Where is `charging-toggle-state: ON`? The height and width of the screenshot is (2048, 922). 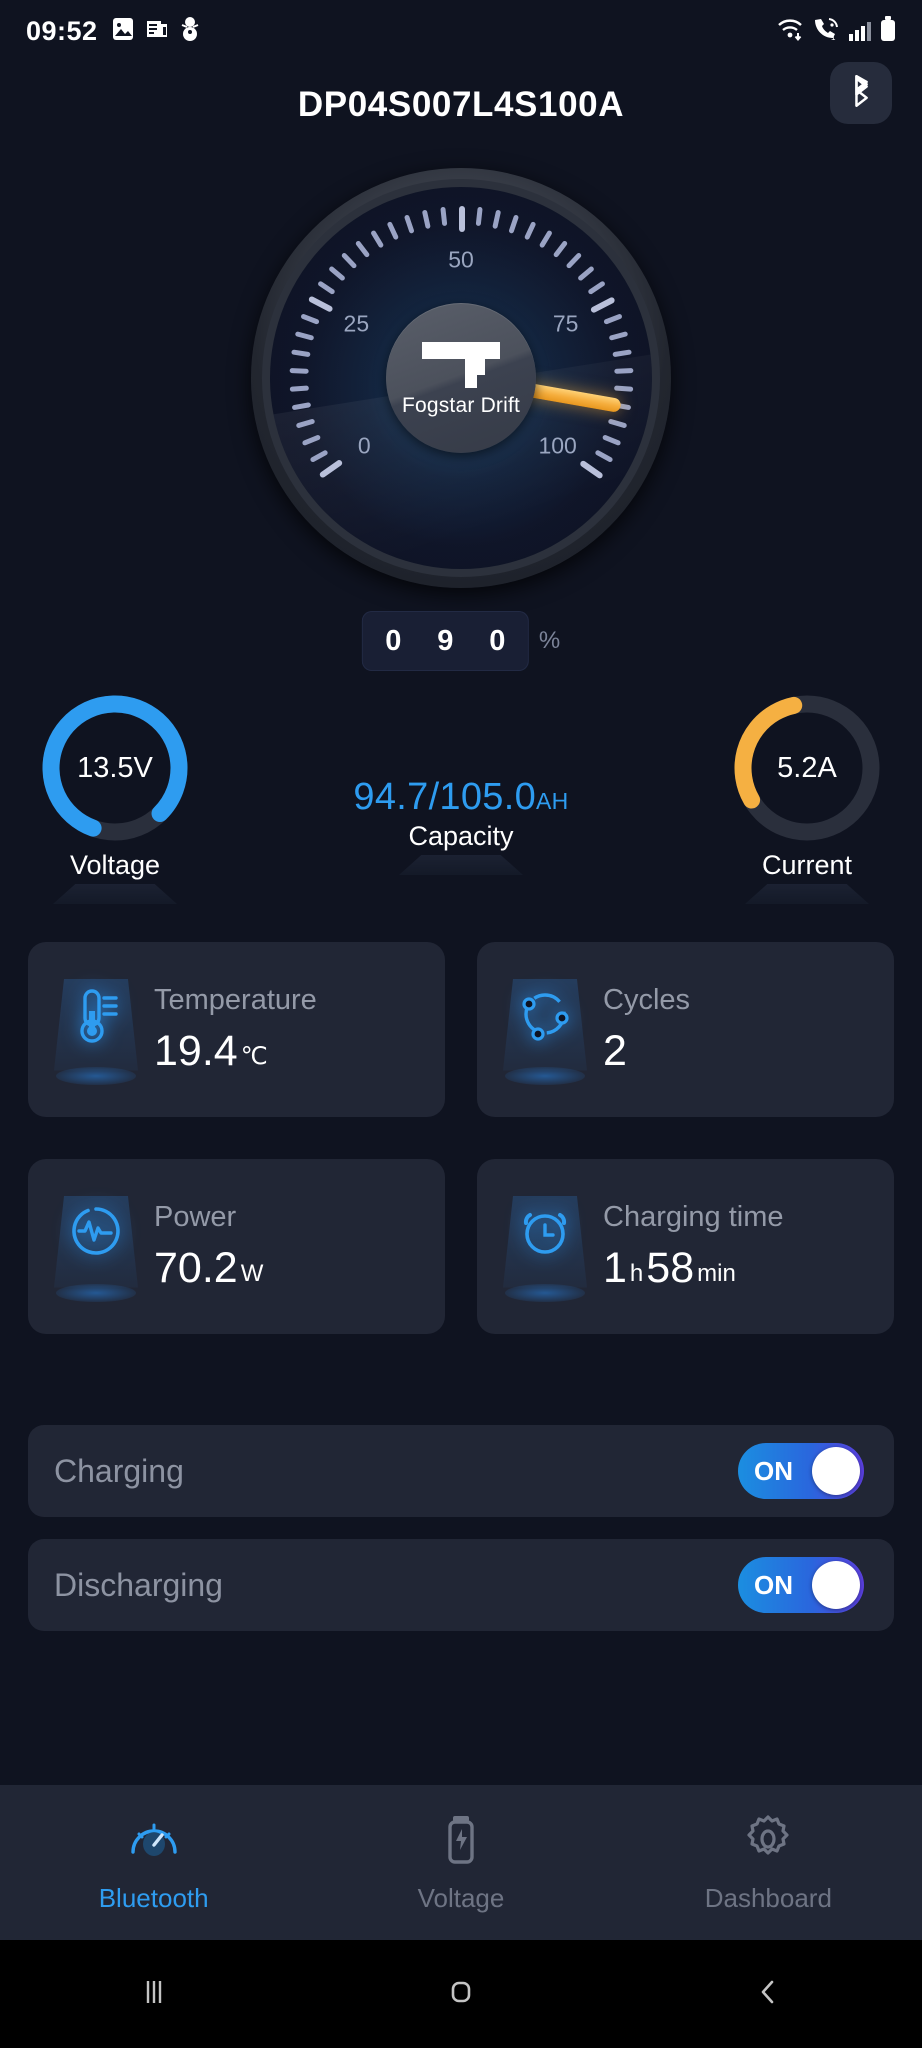 charging-toggle-state: ON is located at coordinates (773, 1470).